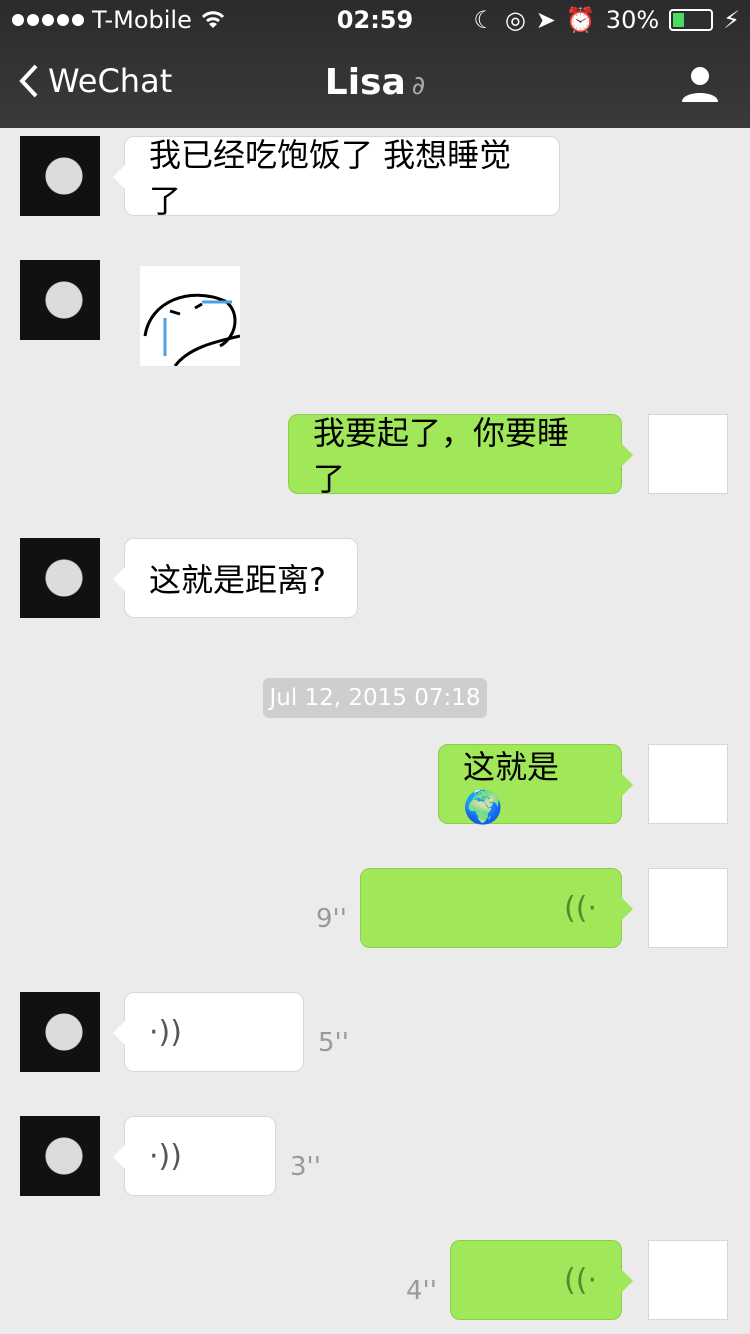 This screenshot has width=750, height=1334. What do you see at coordinates (580, 20) in the screenshot?
I see `alarm-icon: ⏰` at bounding box center [580, 20].